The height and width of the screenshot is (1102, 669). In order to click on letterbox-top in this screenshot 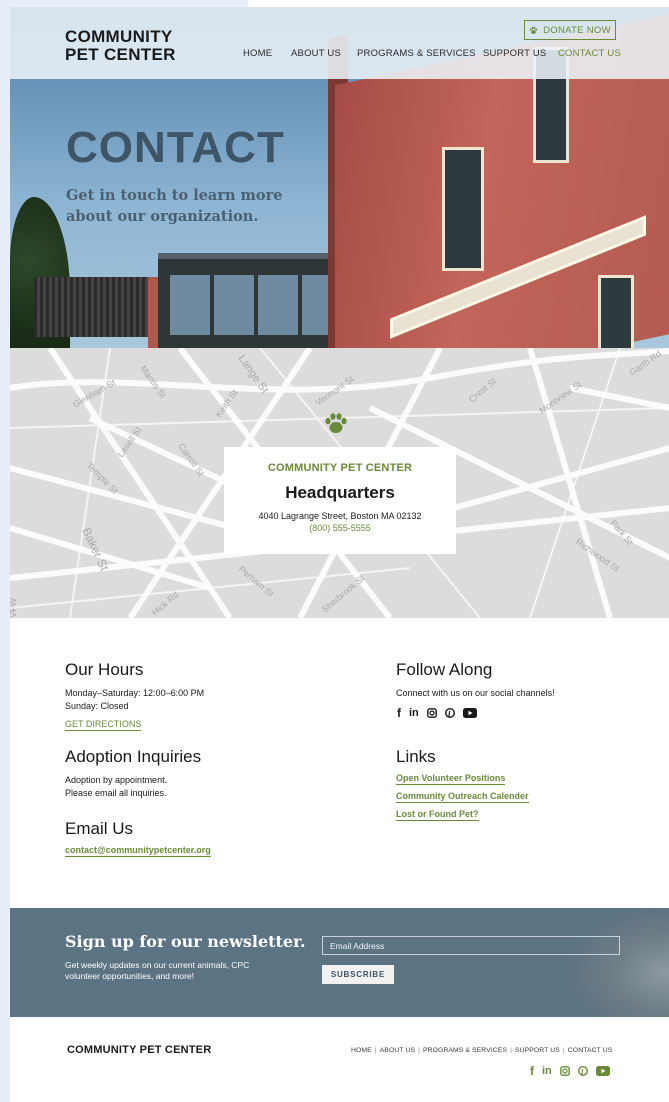, I will do `click(129, 3)`.